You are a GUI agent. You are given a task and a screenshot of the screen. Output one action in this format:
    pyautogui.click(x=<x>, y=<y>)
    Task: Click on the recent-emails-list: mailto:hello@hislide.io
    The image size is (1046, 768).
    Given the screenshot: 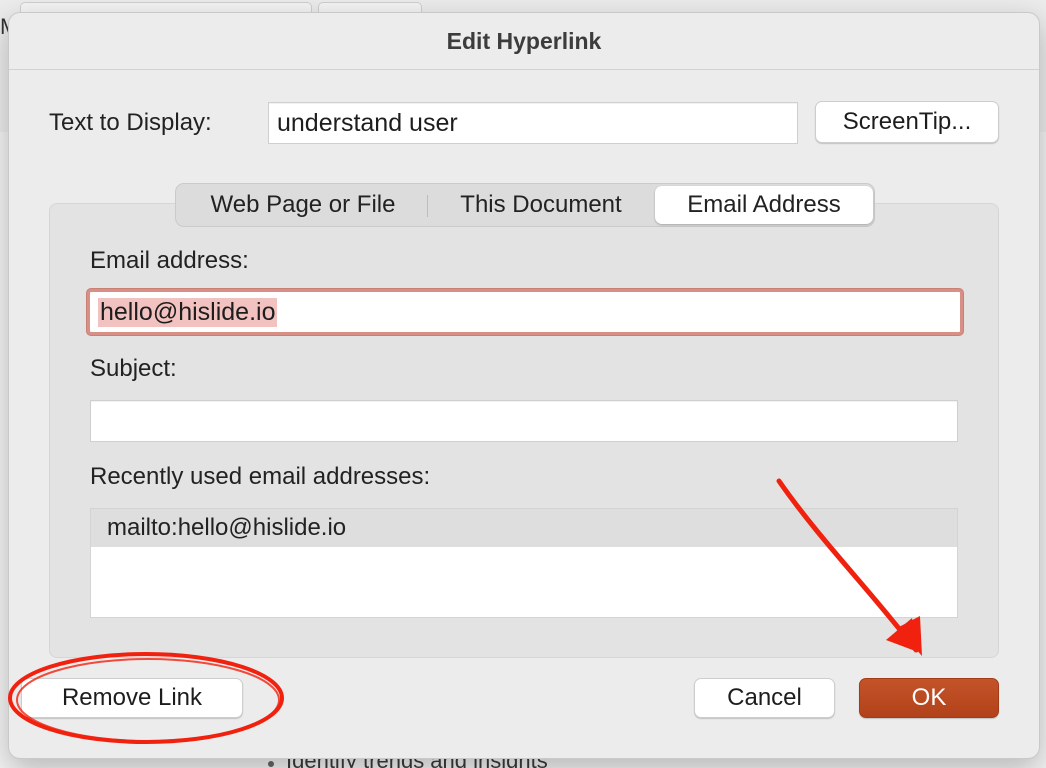 What is the action you would take?
    pyautogui.click(x=524, y=563)
    